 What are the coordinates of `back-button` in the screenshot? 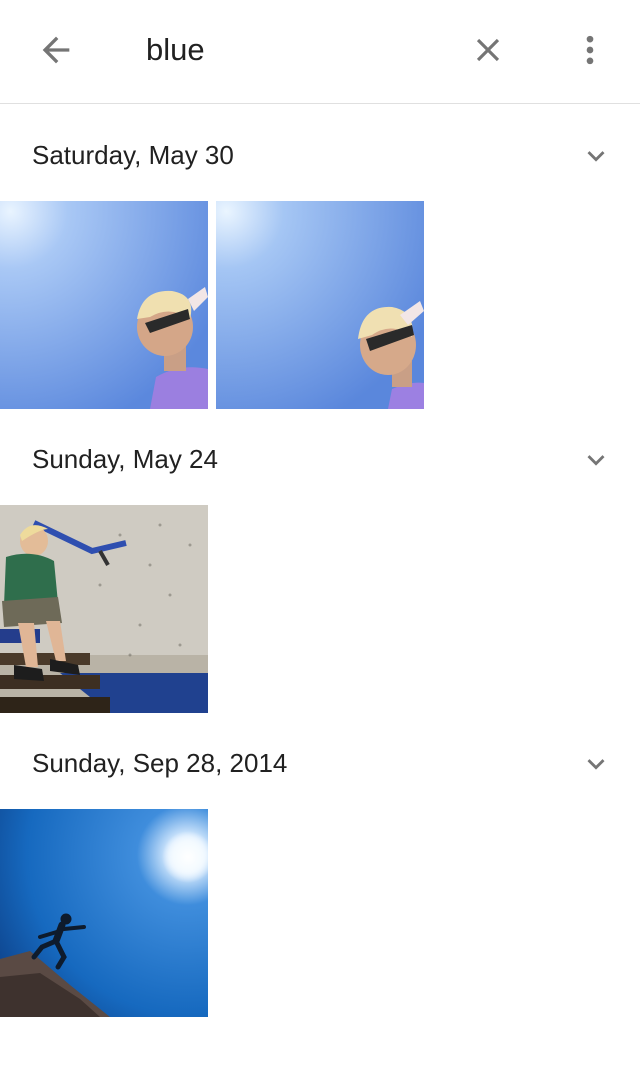 It's located at (56, 50).